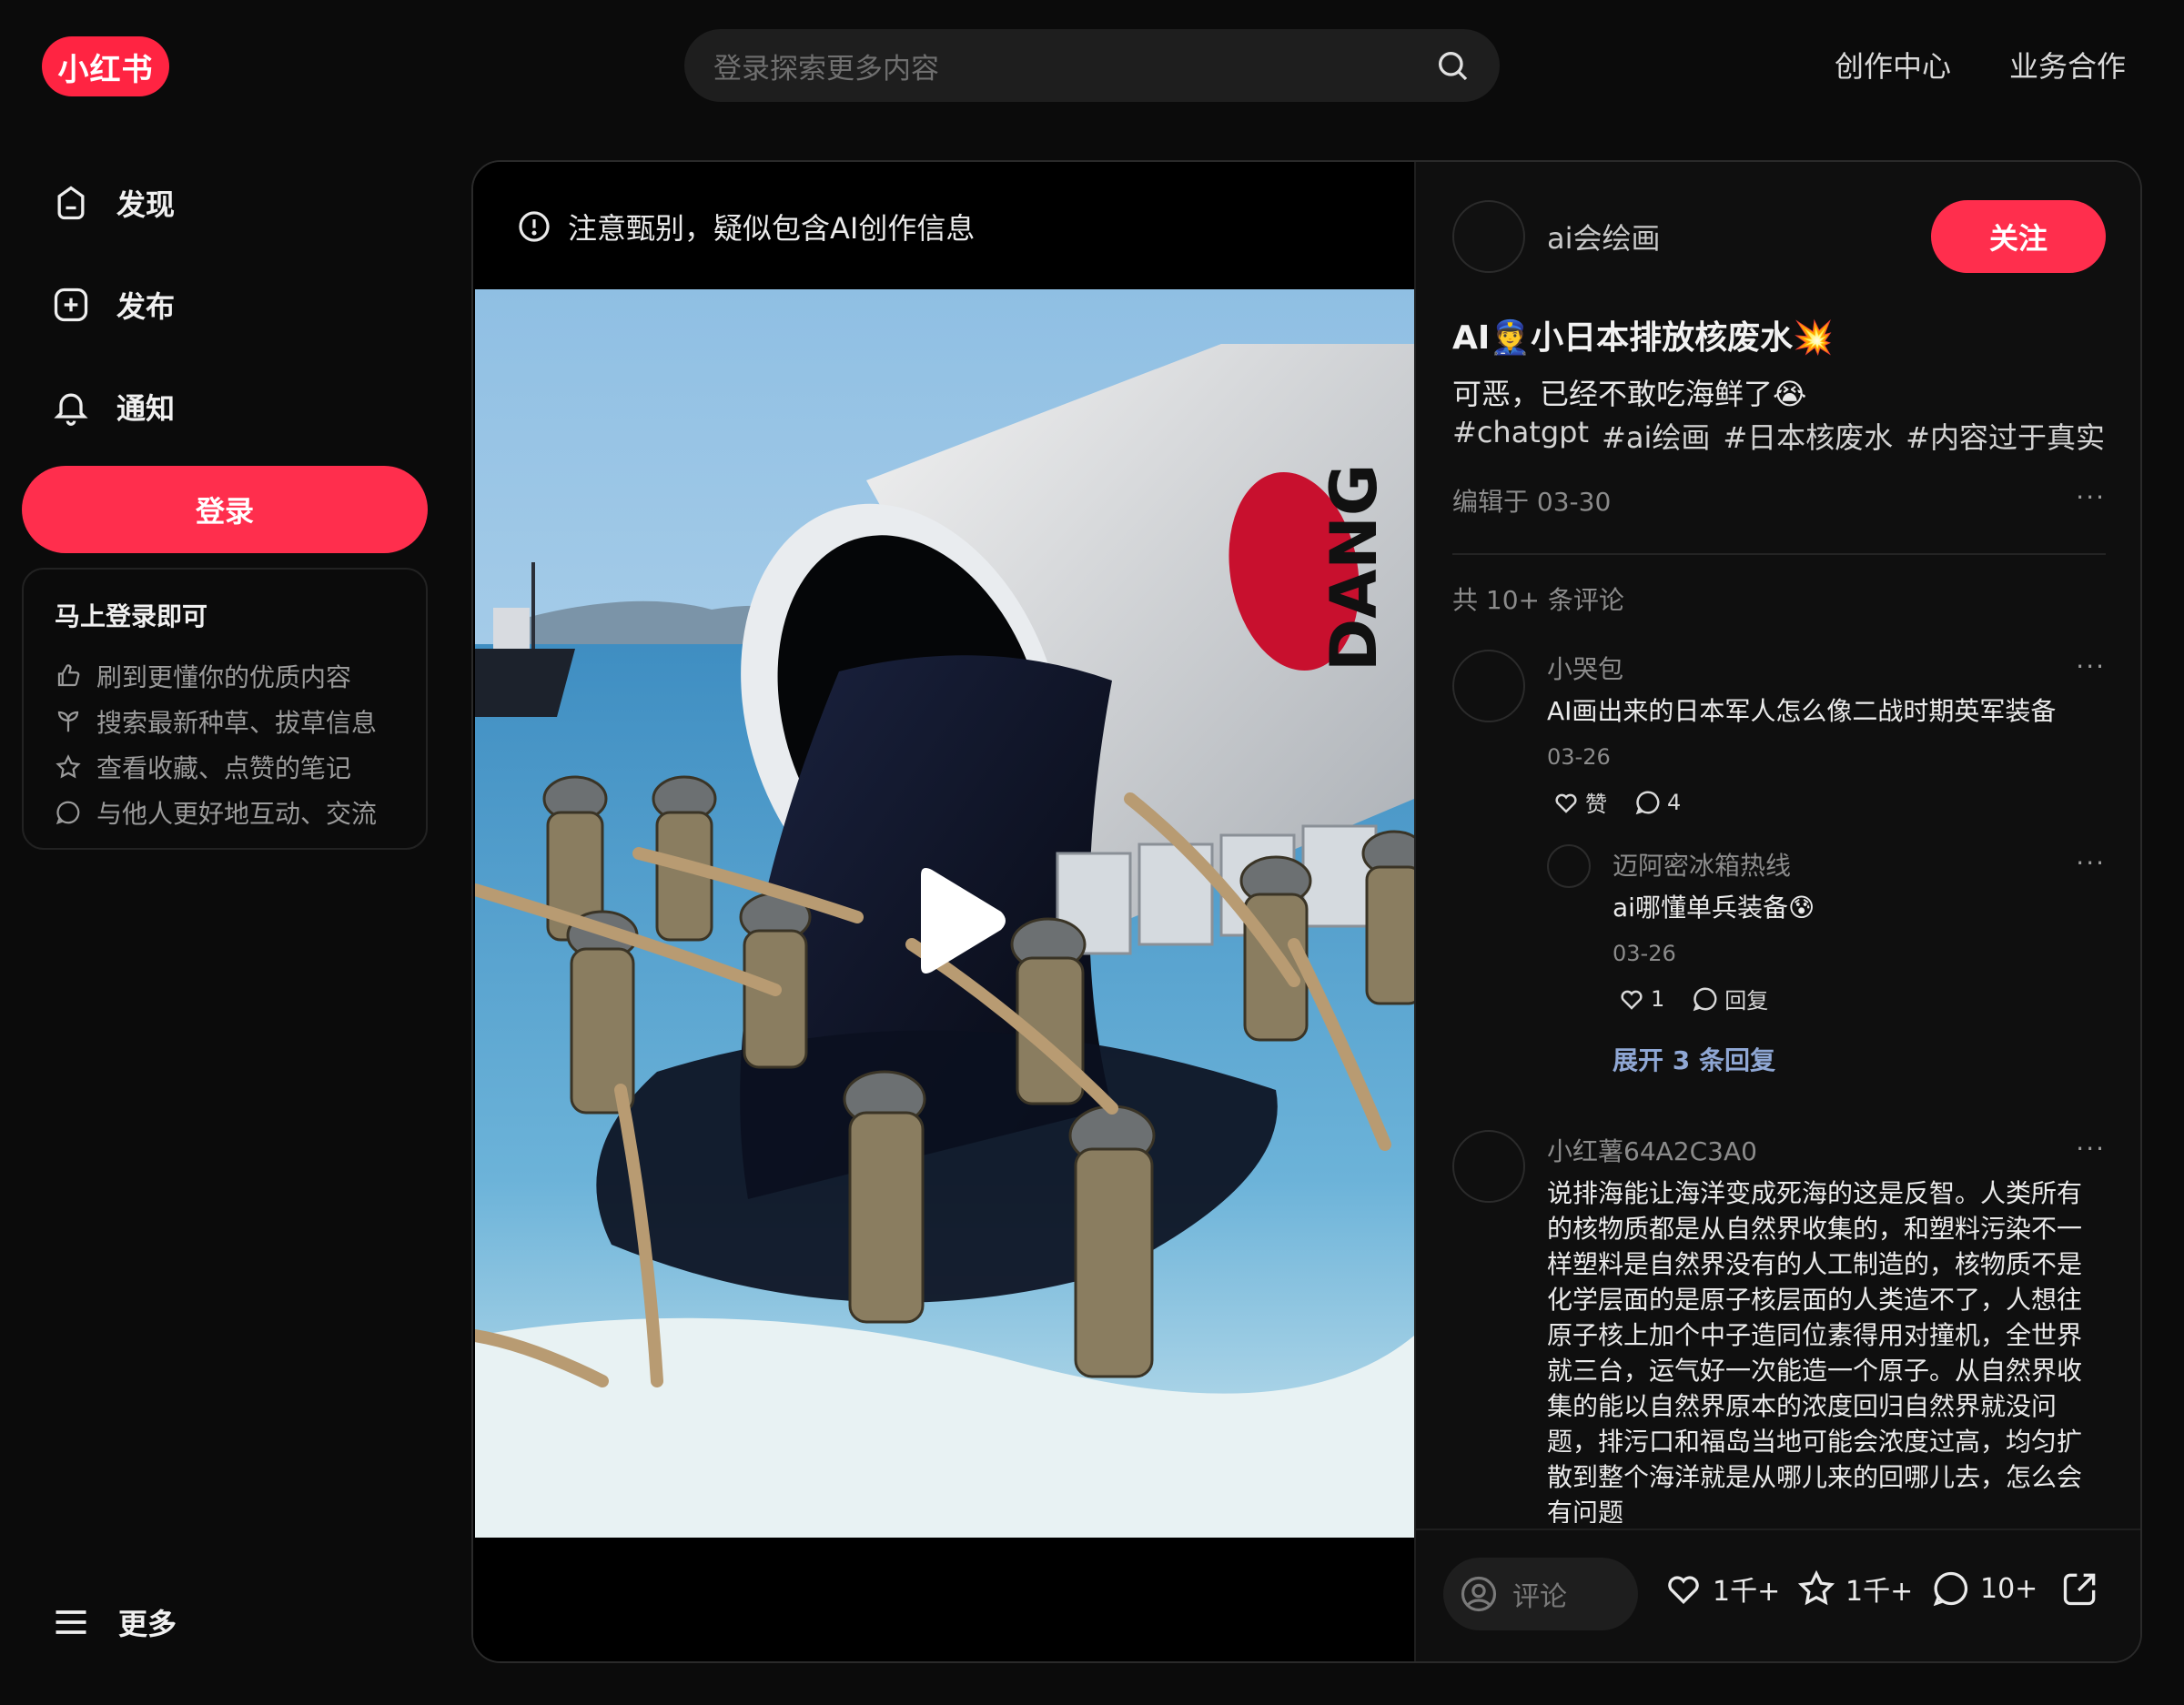 This screenshot has height=1705, width=2184. I want to click on svg-text: DANG, so click(1354, 567).